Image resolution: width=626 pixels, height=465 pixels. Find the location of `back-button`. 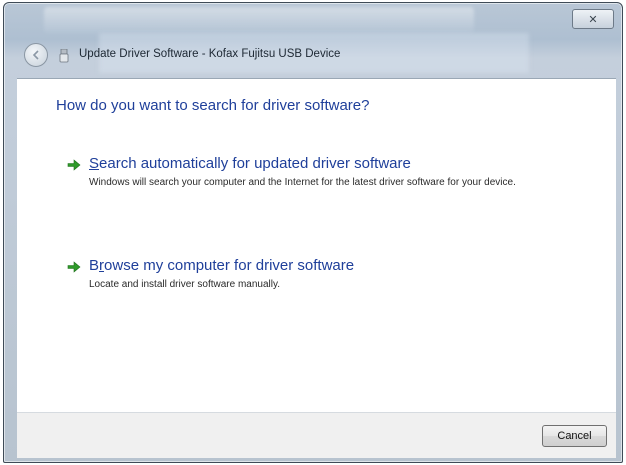

back-button is located at coordinates (36, 55).